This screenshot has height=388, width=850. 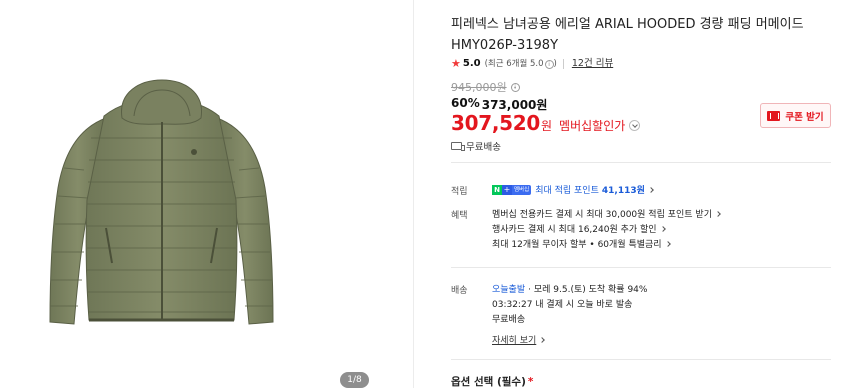 I want to click on option-label-text: 옵션 선택 (필수), so click(x=488, y=382).